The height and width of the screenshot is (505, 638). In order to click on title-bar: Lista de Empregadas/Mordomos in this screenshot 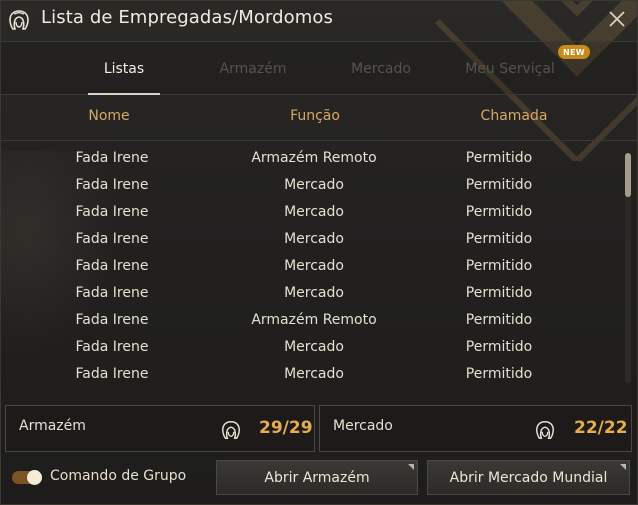, I will do `click(319, 20)`.